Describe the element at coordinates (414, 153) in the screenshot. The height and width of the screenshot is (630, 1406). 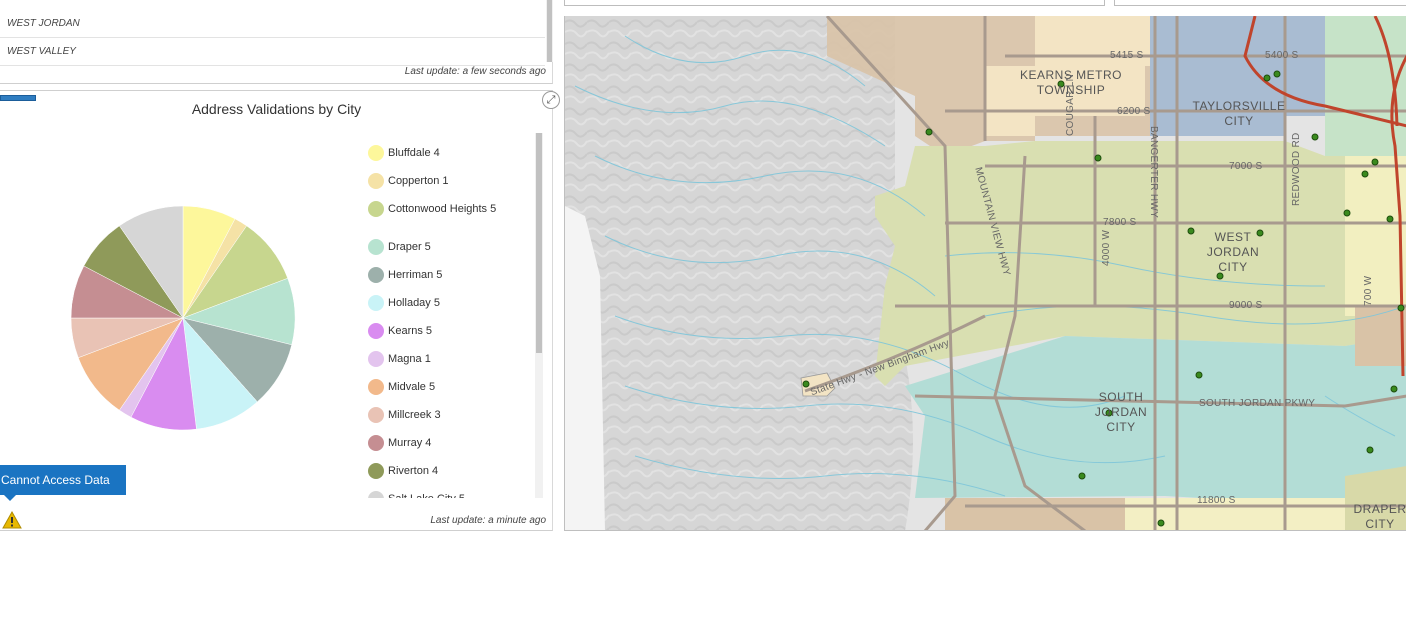
I see `legend-label: Bluffdale 4` at that location.